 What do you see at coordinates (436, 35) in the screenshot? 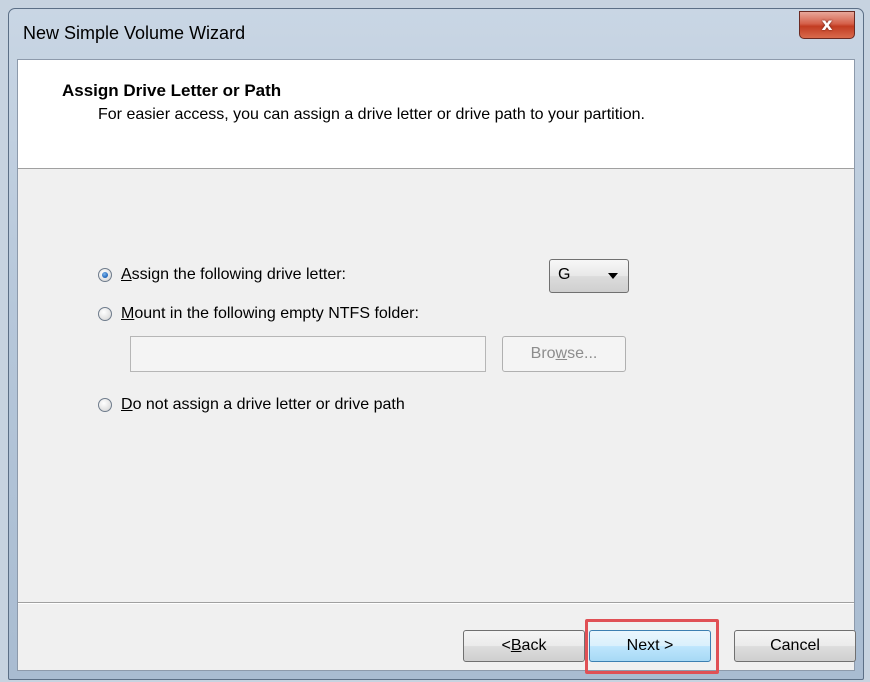
I see `title-bar: New Simple Volume Wizard x` at bounding box center [436, 35].